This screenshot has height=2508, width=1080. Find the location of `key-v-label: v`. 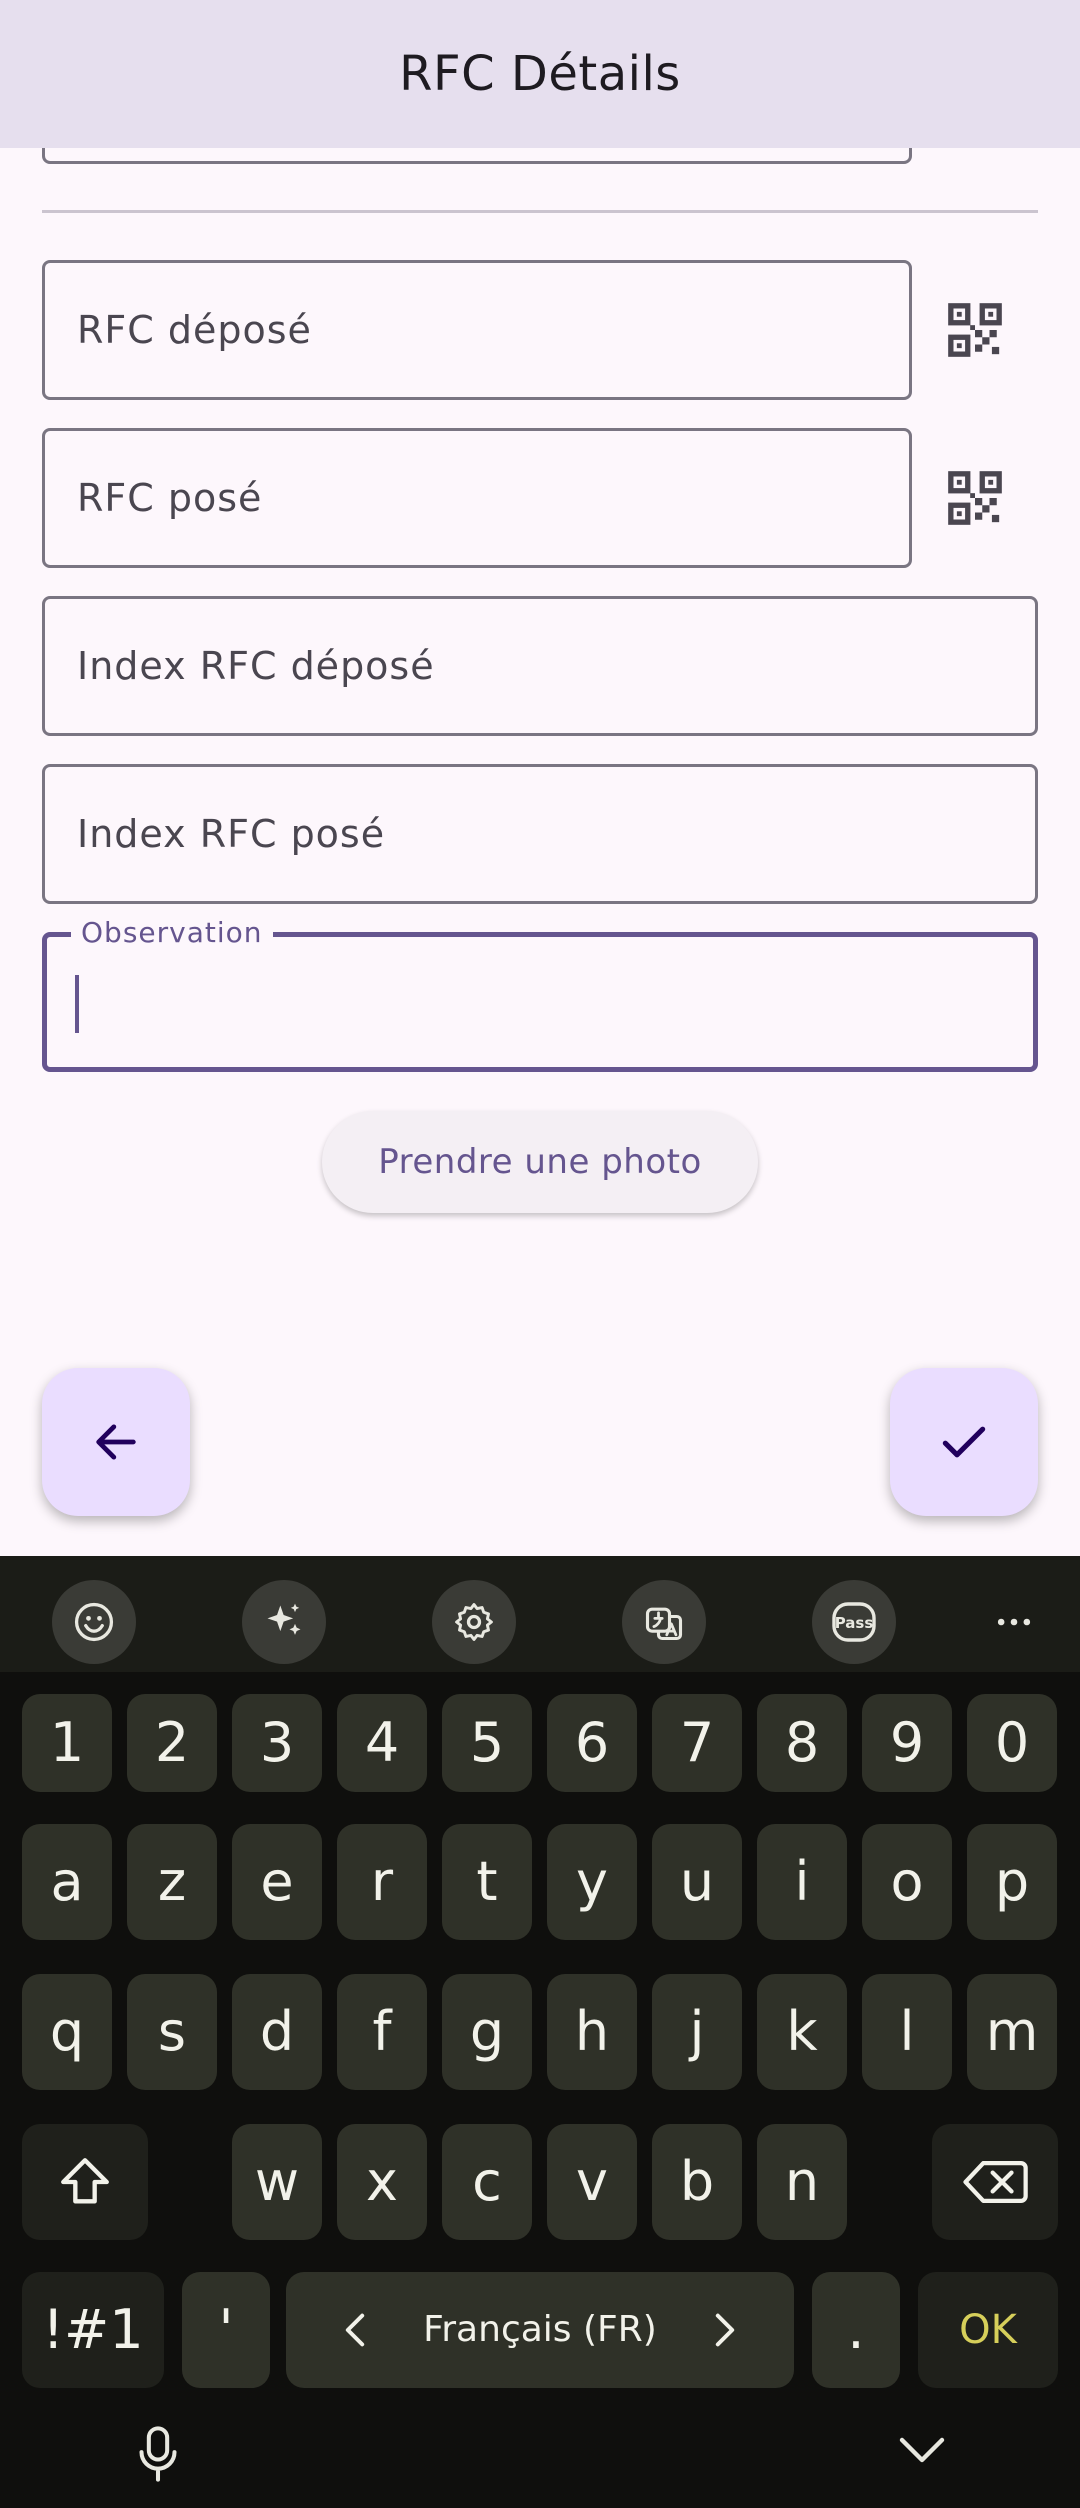

key-v-label: v is located at coordinates (592, 2181).